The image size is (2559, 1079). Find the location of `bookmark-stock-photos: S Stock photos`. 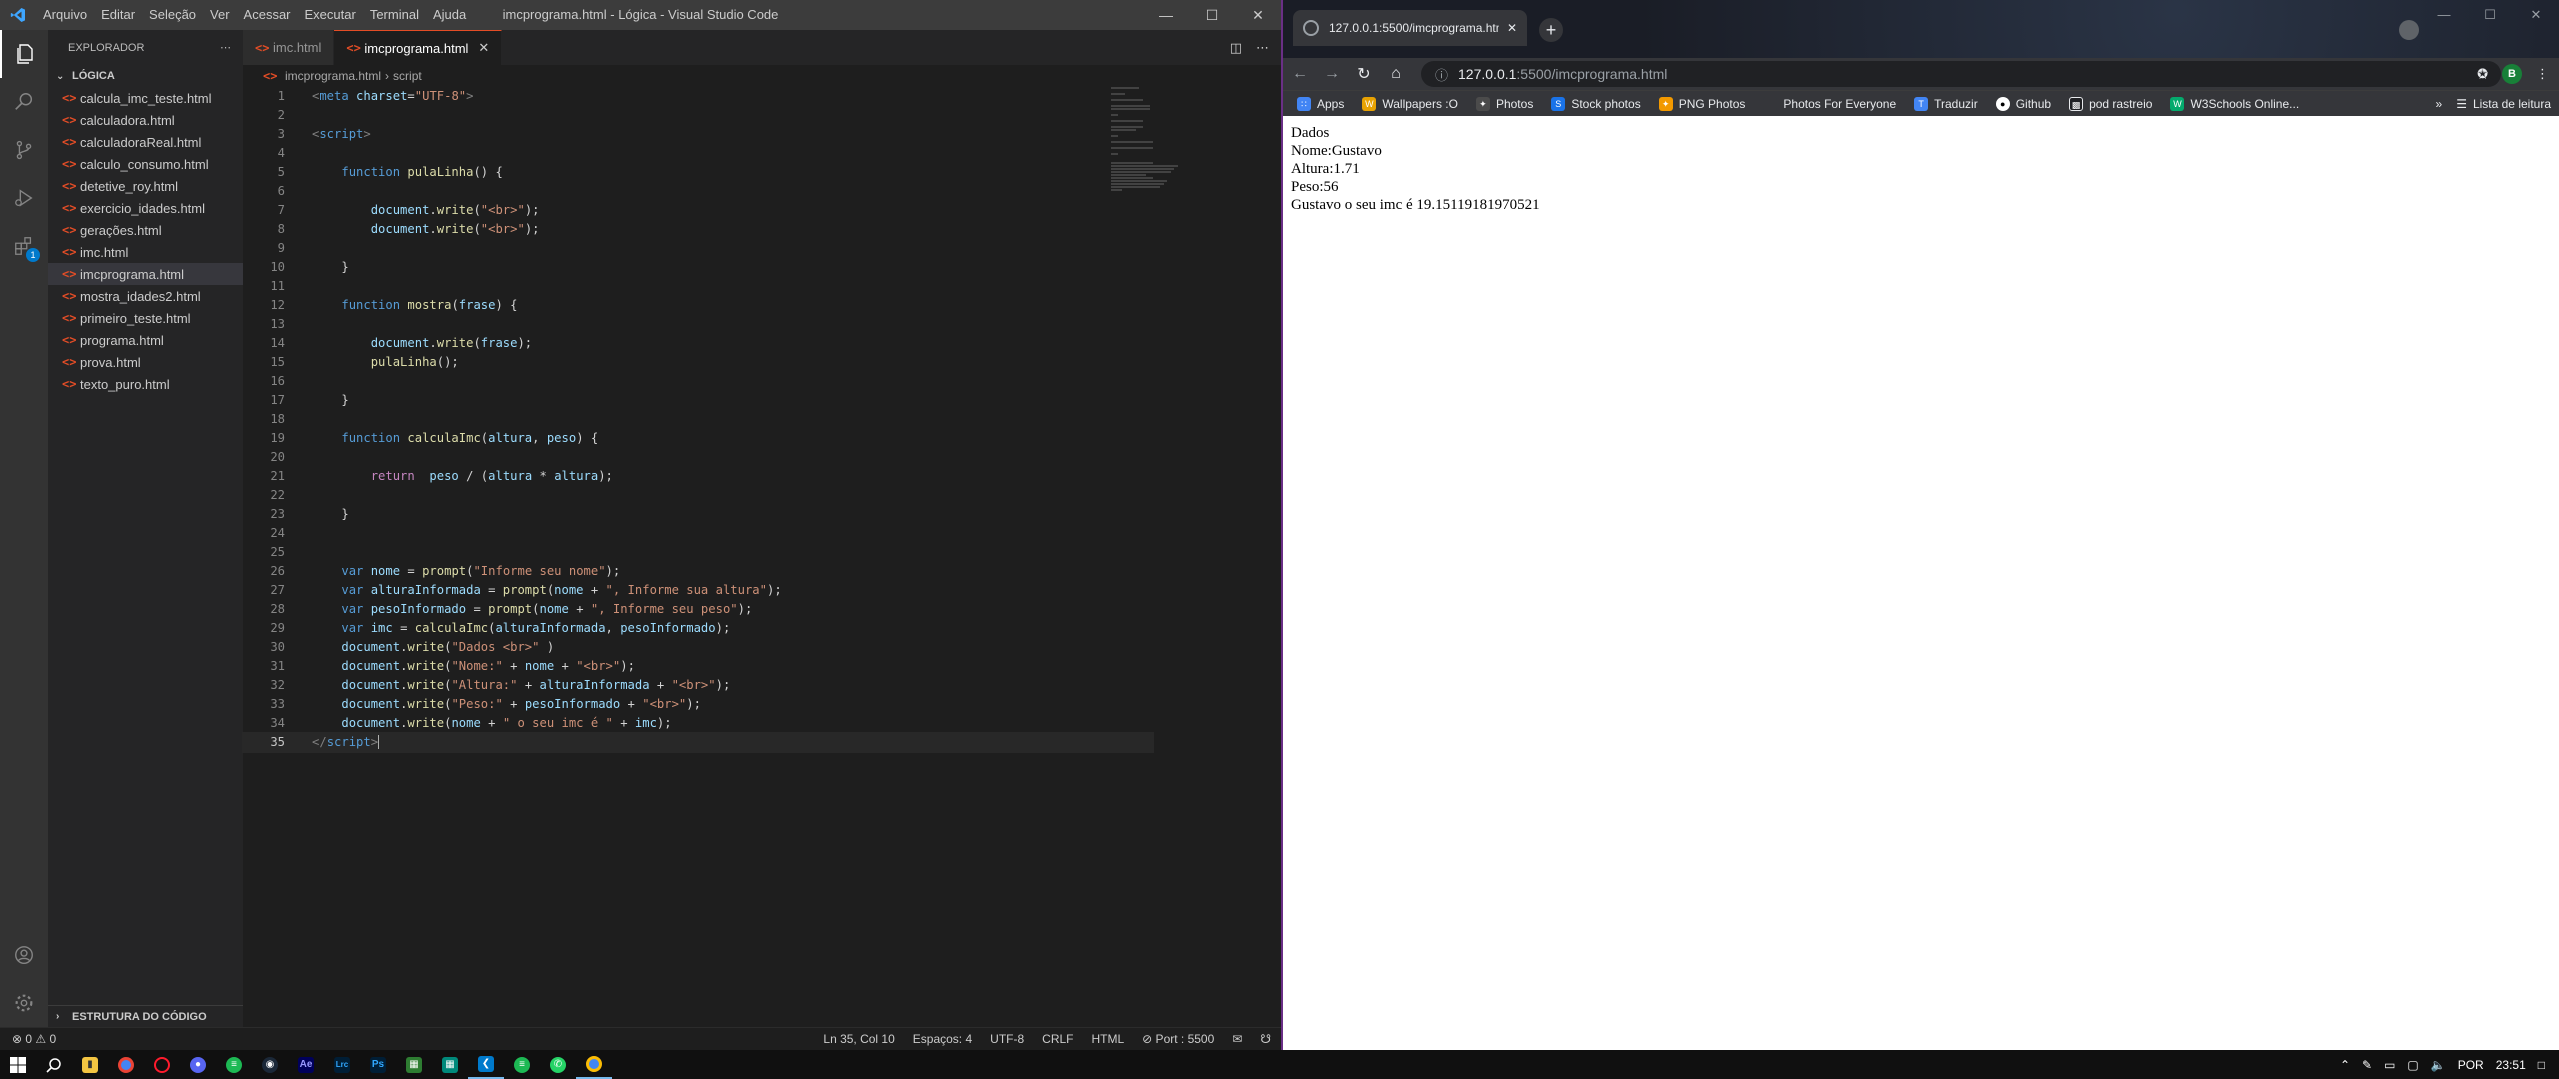

bookmark-stock-photos: S Stock photos is located at coordinates (1595, 103).